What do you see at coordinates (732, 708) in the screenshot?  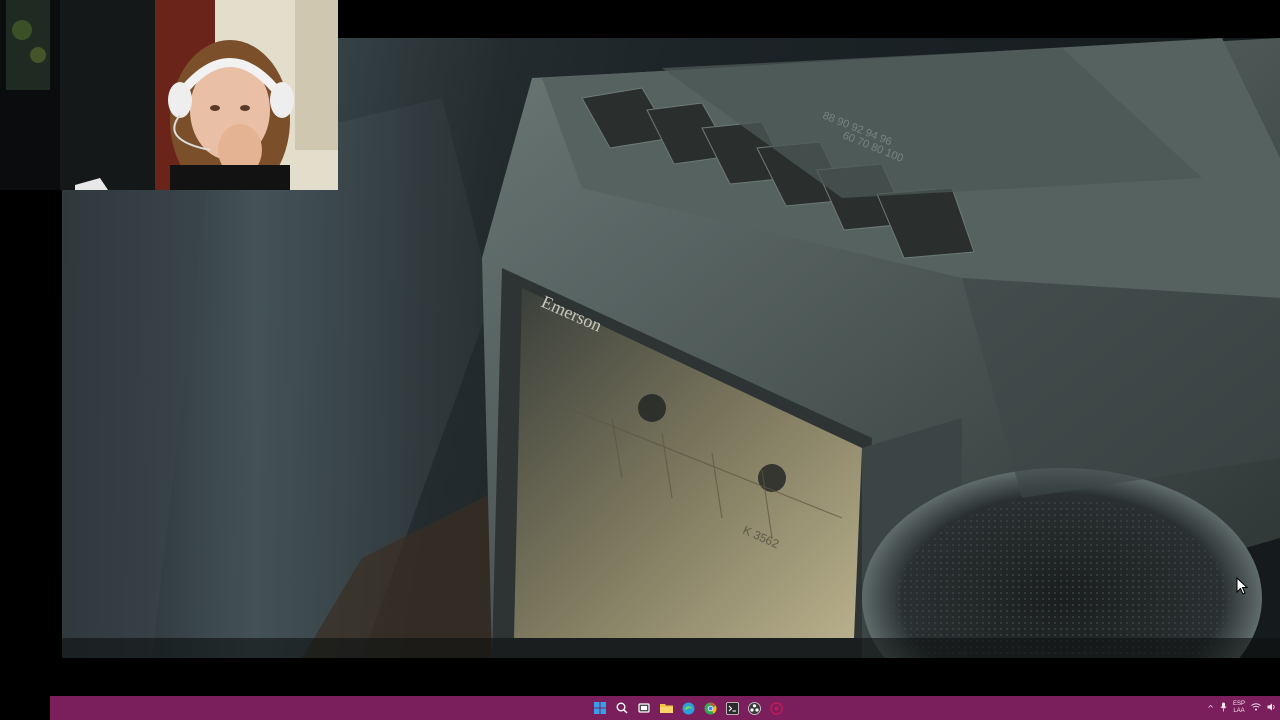 I see `terminal-icon` at bounding box center [732, 708].